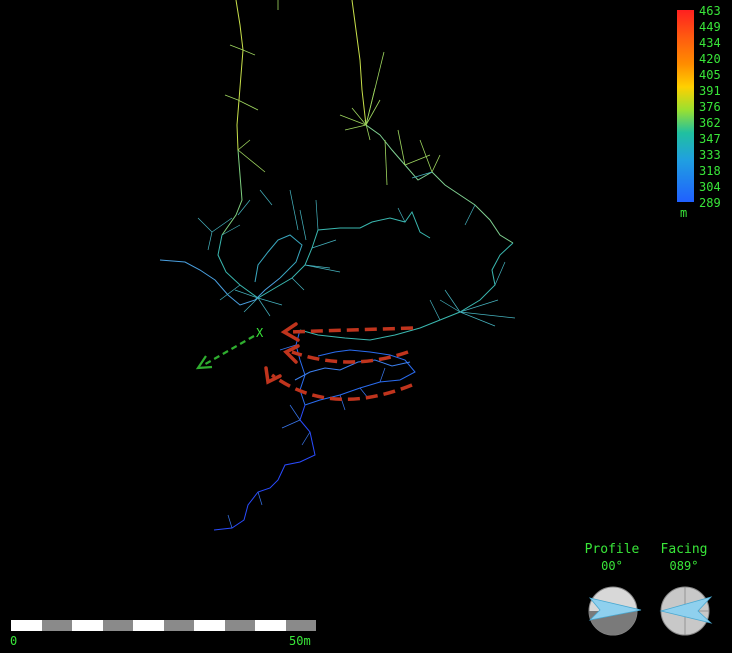 This screenshot has width=732, height=653. Describe the element at coordinates (710, 171) in the screenshot. I see `legend-label: 318` at that location.